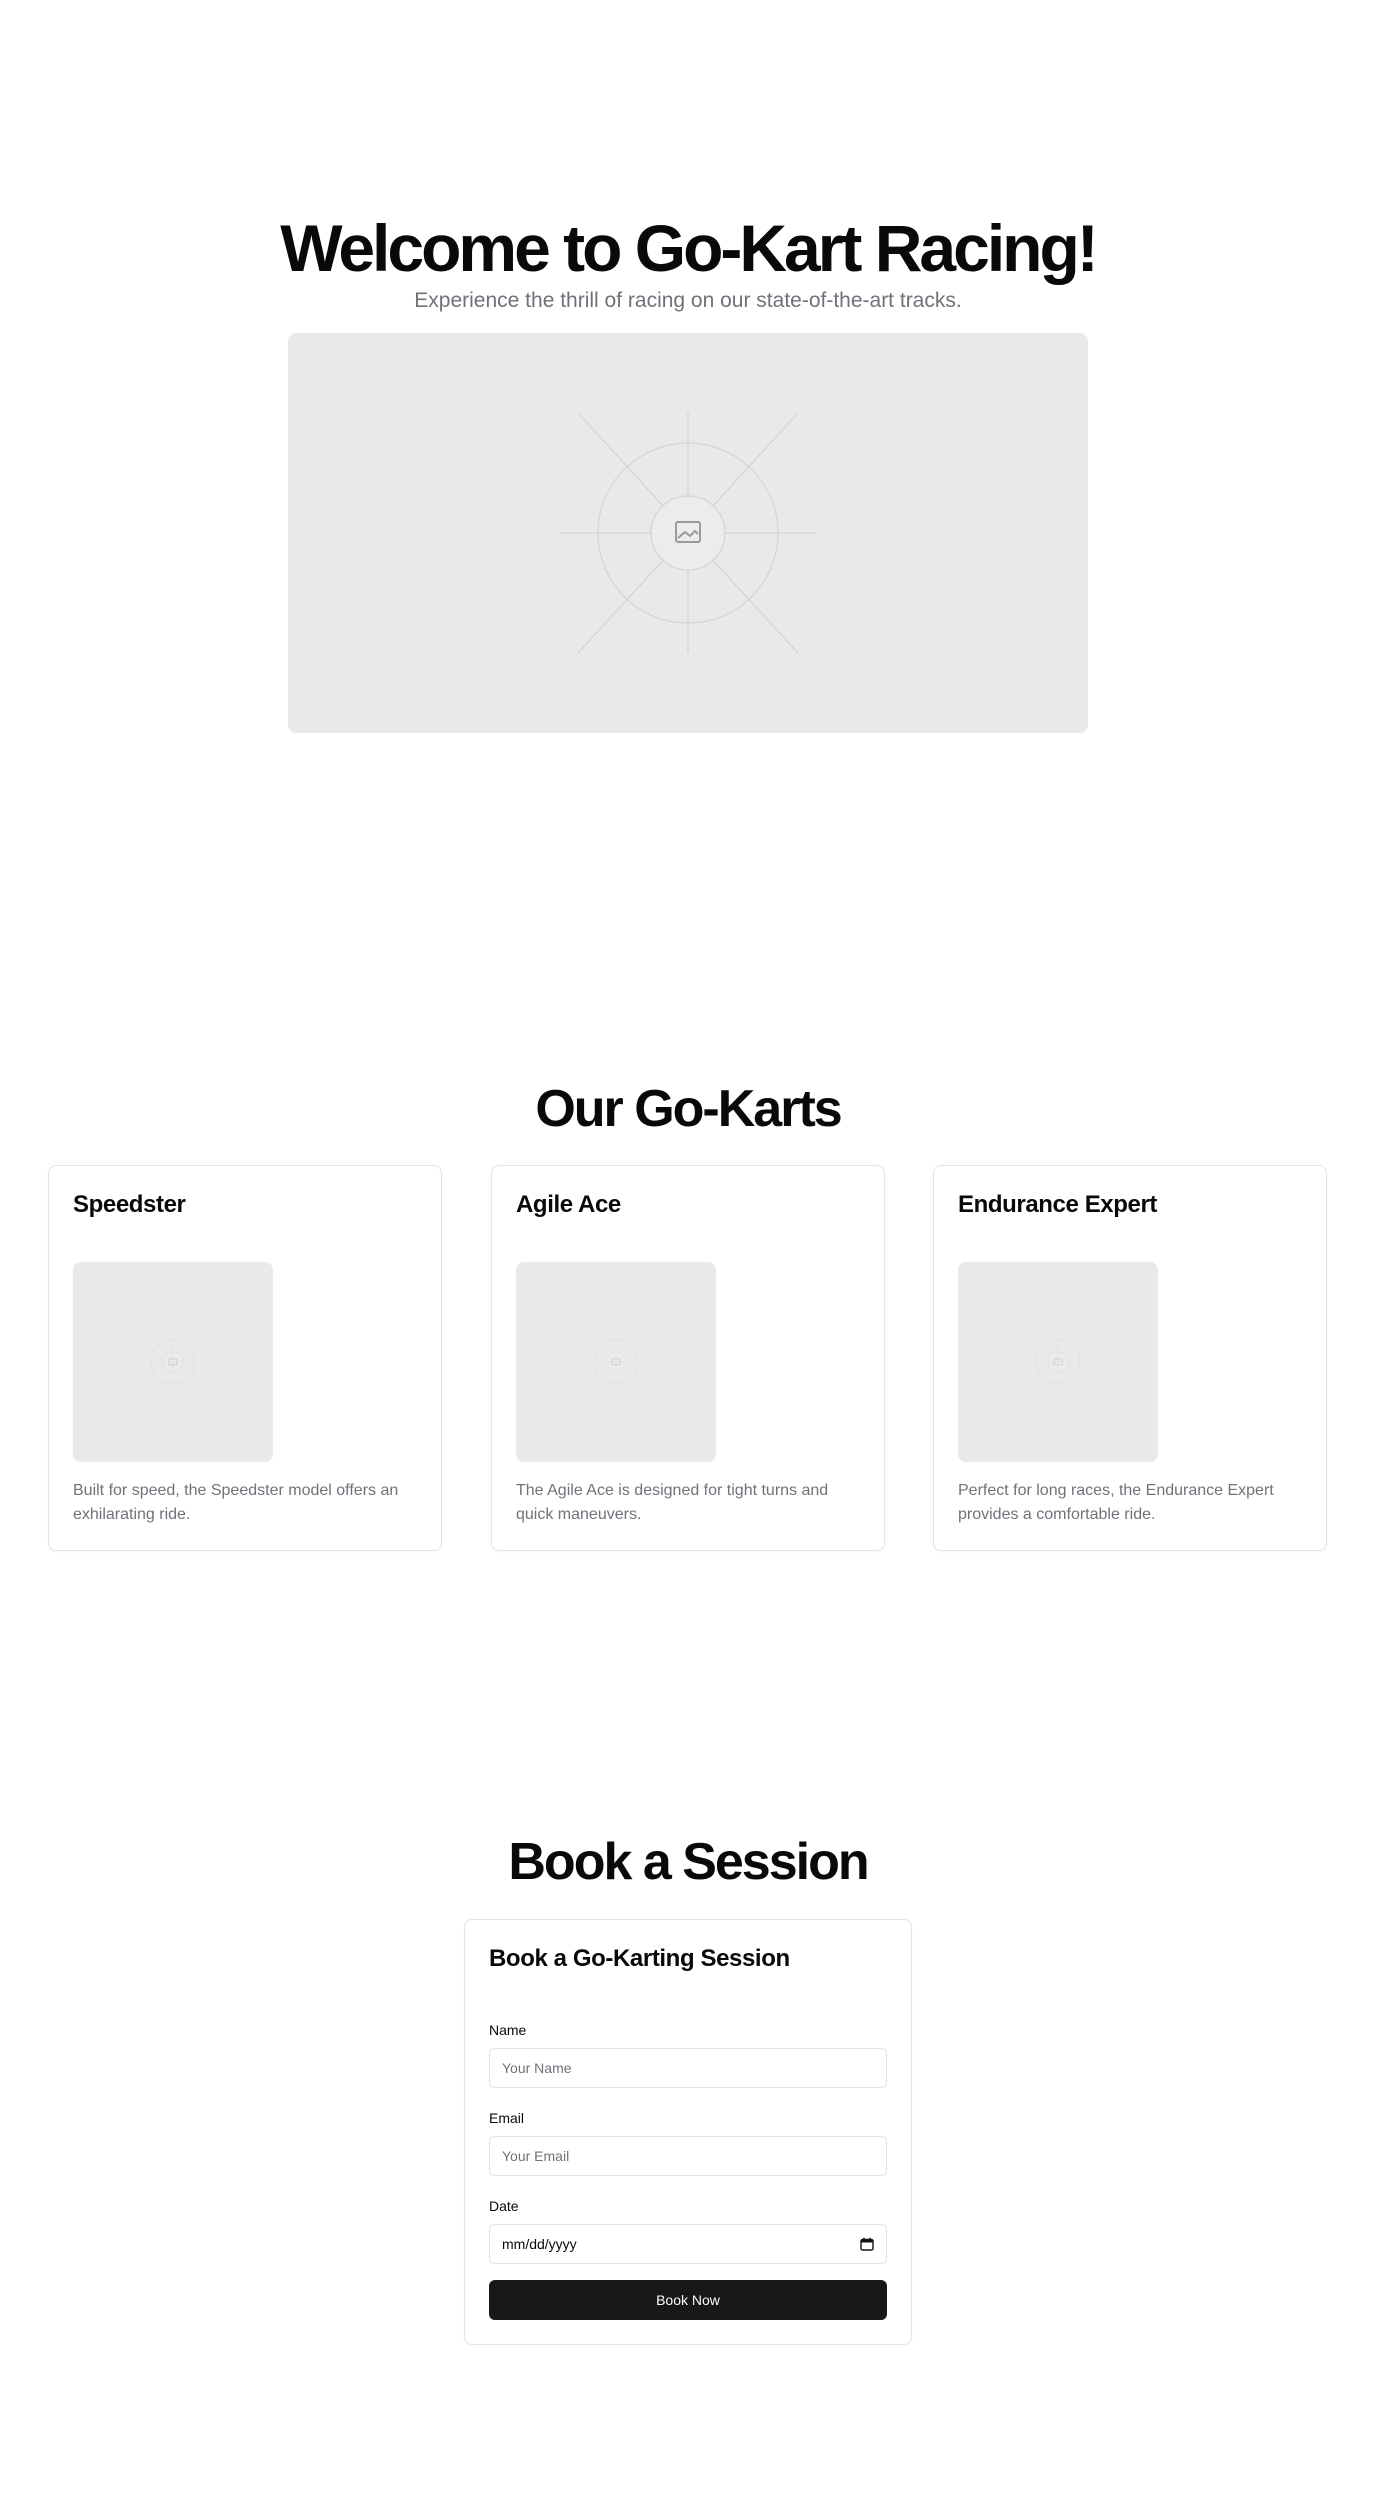  What do you see at coordinates (507, 2118) in the screenshot?
I see `email-label: Email` at bounding box center [507, 2118].